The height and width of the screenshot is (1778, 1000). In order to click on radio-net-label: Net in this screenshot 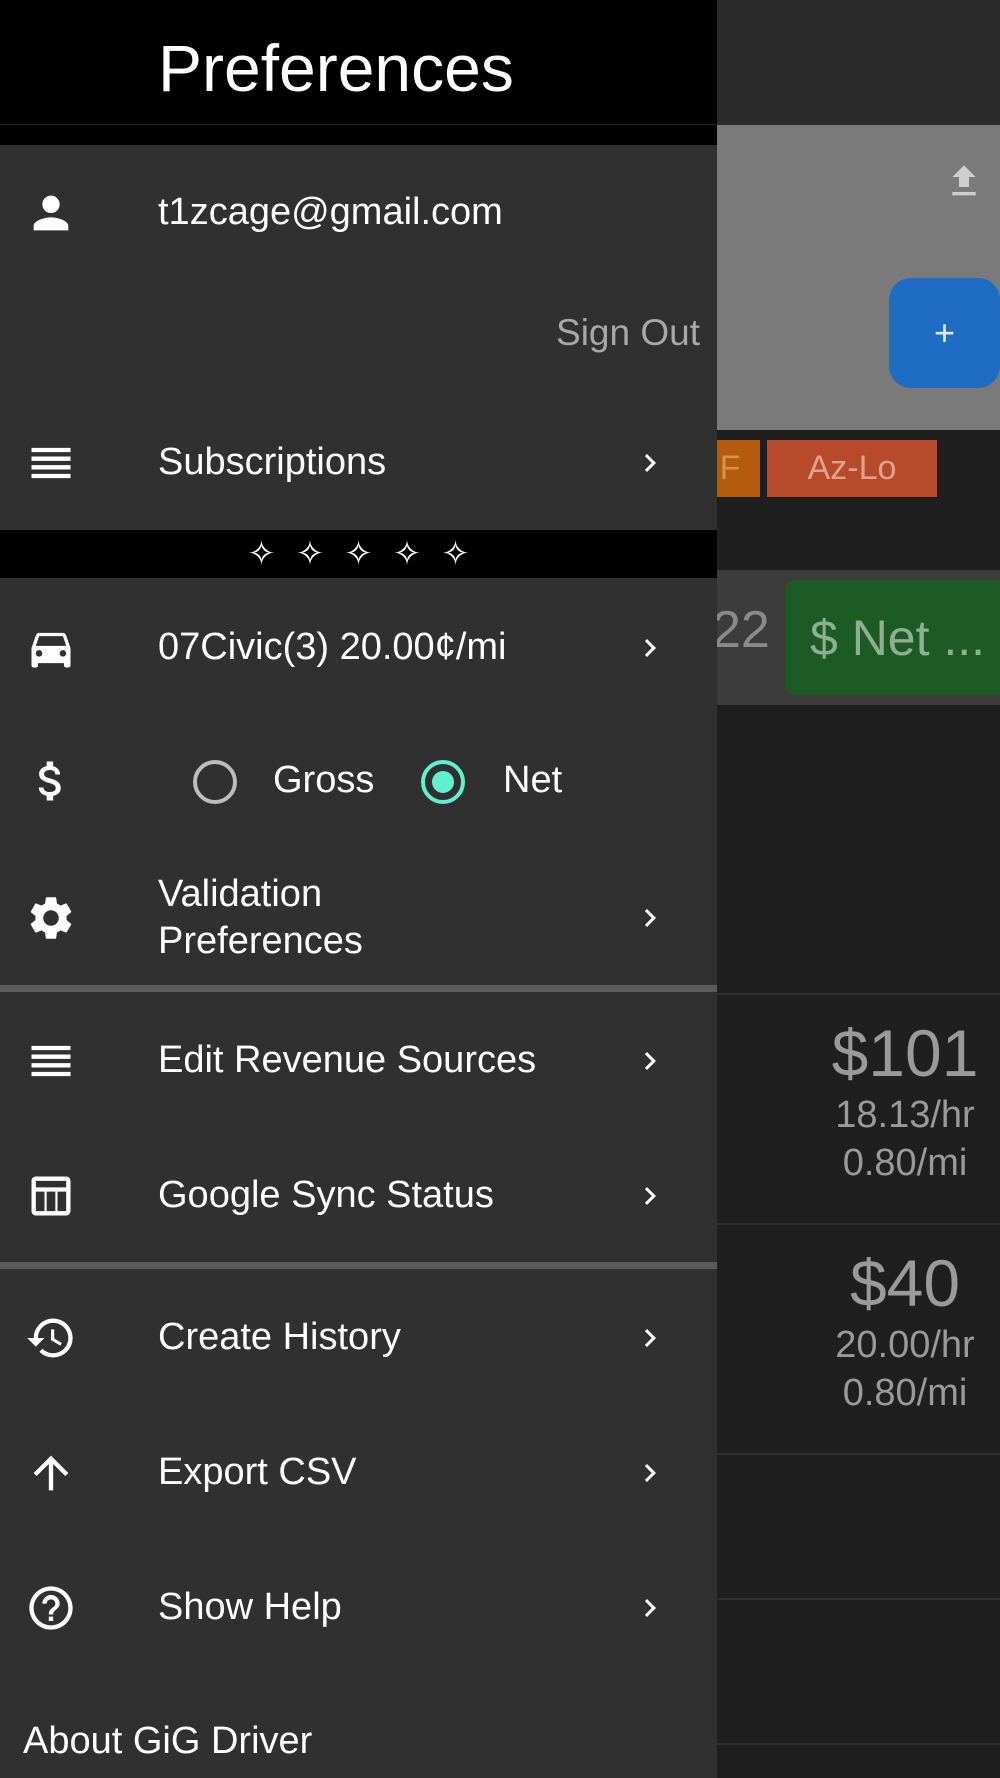, I will do `click(532, 780)`.